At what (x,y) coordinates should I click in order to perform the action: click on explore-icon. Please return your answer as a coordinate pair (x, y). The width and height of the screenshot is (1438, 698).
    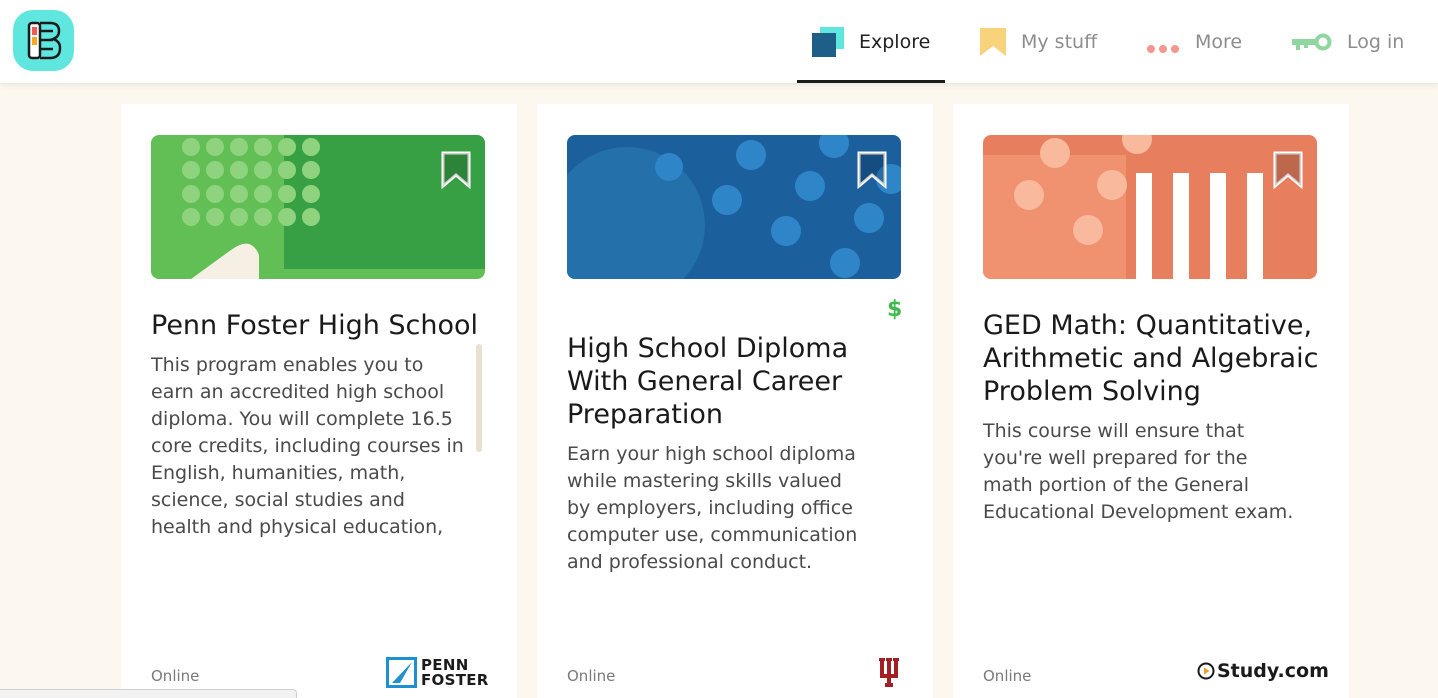
    Looking at the image, I should click on (828, 41).